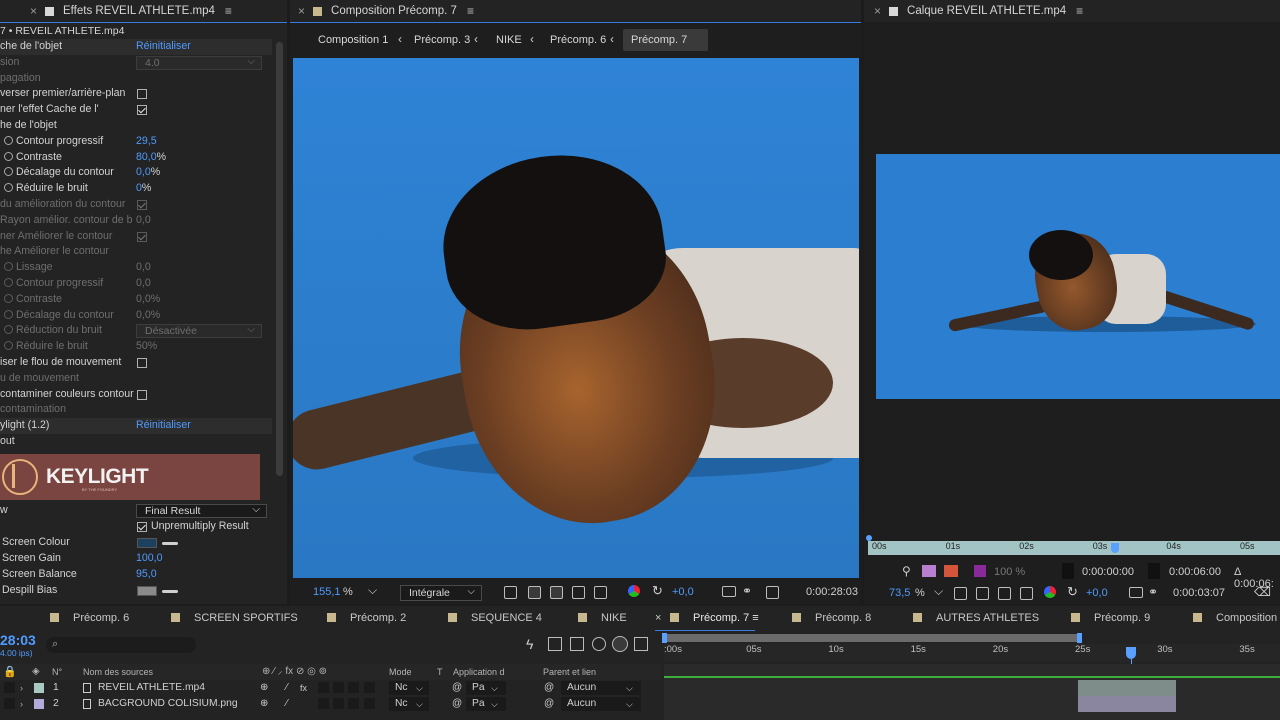 This screenshot has width=1280, height=720. Describe the element at coordinates (146, 157) in the screenshot. I see `effect-row-value-text: 80,0` at that location.